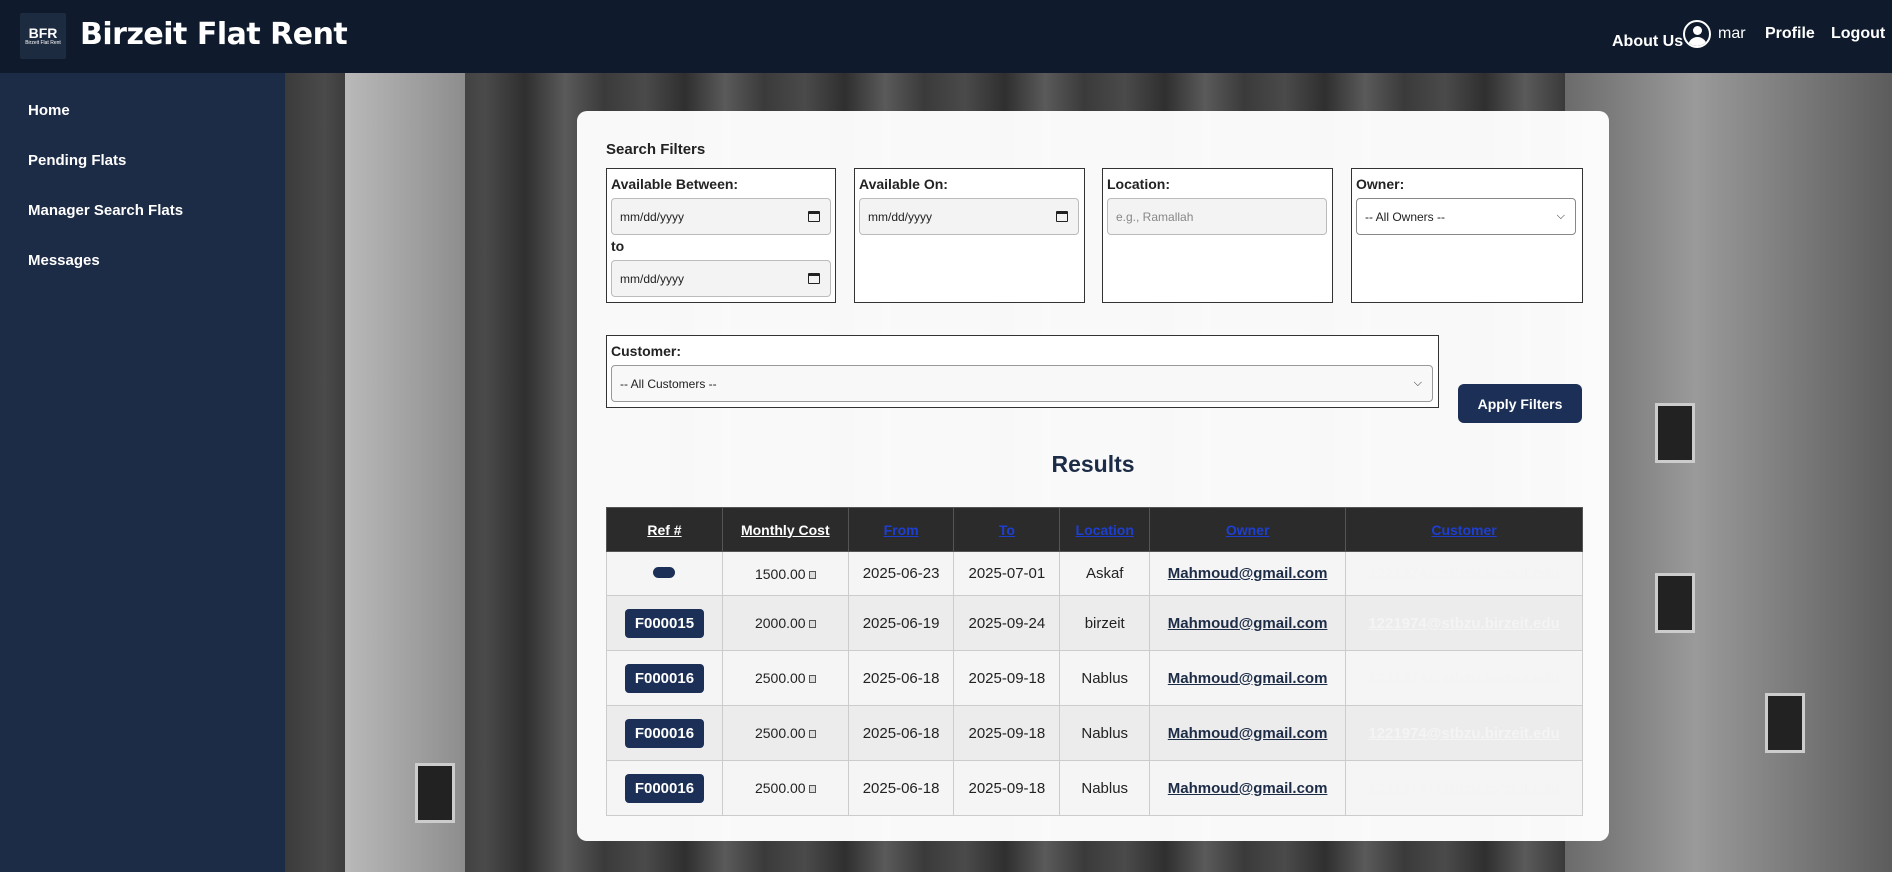 The width and height of the screenshot is (1892, 872). I want to click on available-on-date-input: mm/dd/yyyy, so click(969, 216).